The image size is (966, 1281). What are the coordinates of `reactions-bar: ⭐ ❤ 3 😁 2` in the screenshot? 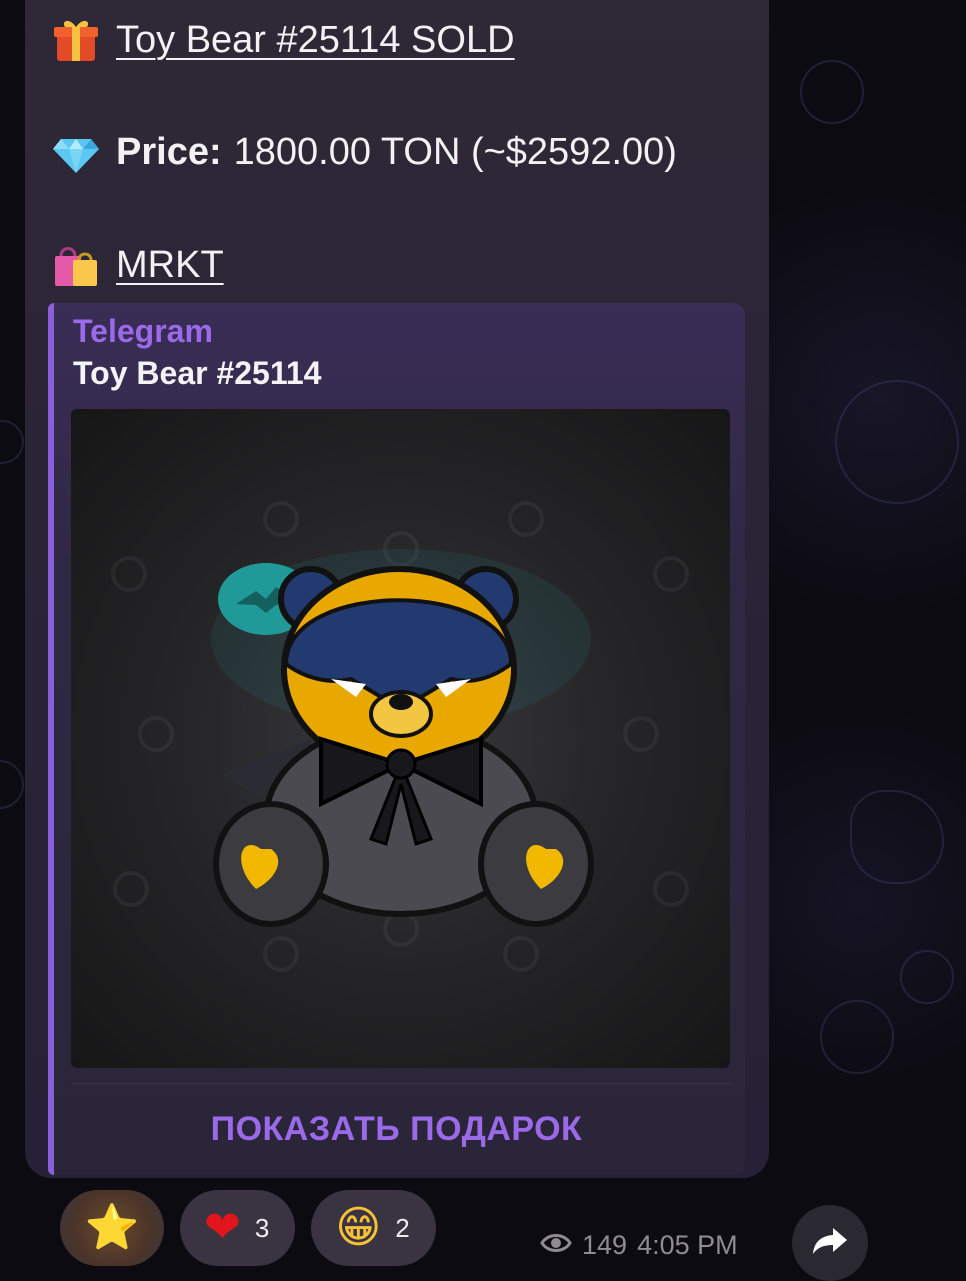 It's located at (248, 1228).